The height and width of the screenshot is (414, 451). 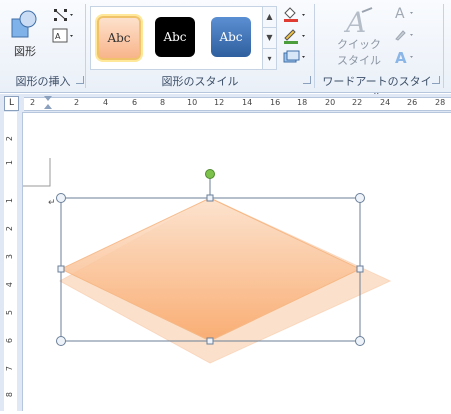 What do you see at coordinates (412, 102) in the screenshot?
I see `ruler-tick: 26` at bounding box center [412, 102].